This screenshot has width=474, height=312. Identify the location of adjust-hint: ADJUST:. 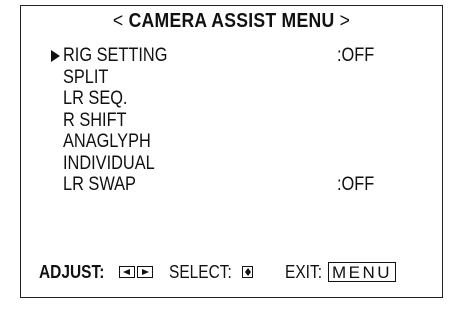
(97, 272).